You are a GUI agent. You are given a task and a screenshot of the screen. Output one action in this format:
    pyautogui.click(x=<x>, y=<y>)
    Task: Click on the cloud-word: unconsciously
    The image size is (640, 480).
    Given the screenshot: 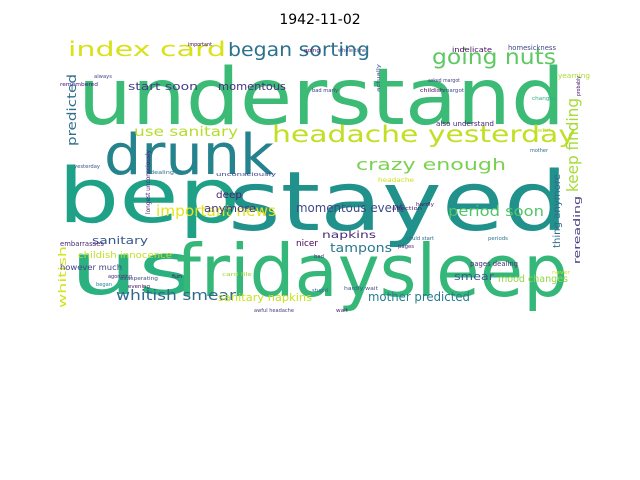 What is the action you would take?
    pyautogui.click(x=246, y=175)
    